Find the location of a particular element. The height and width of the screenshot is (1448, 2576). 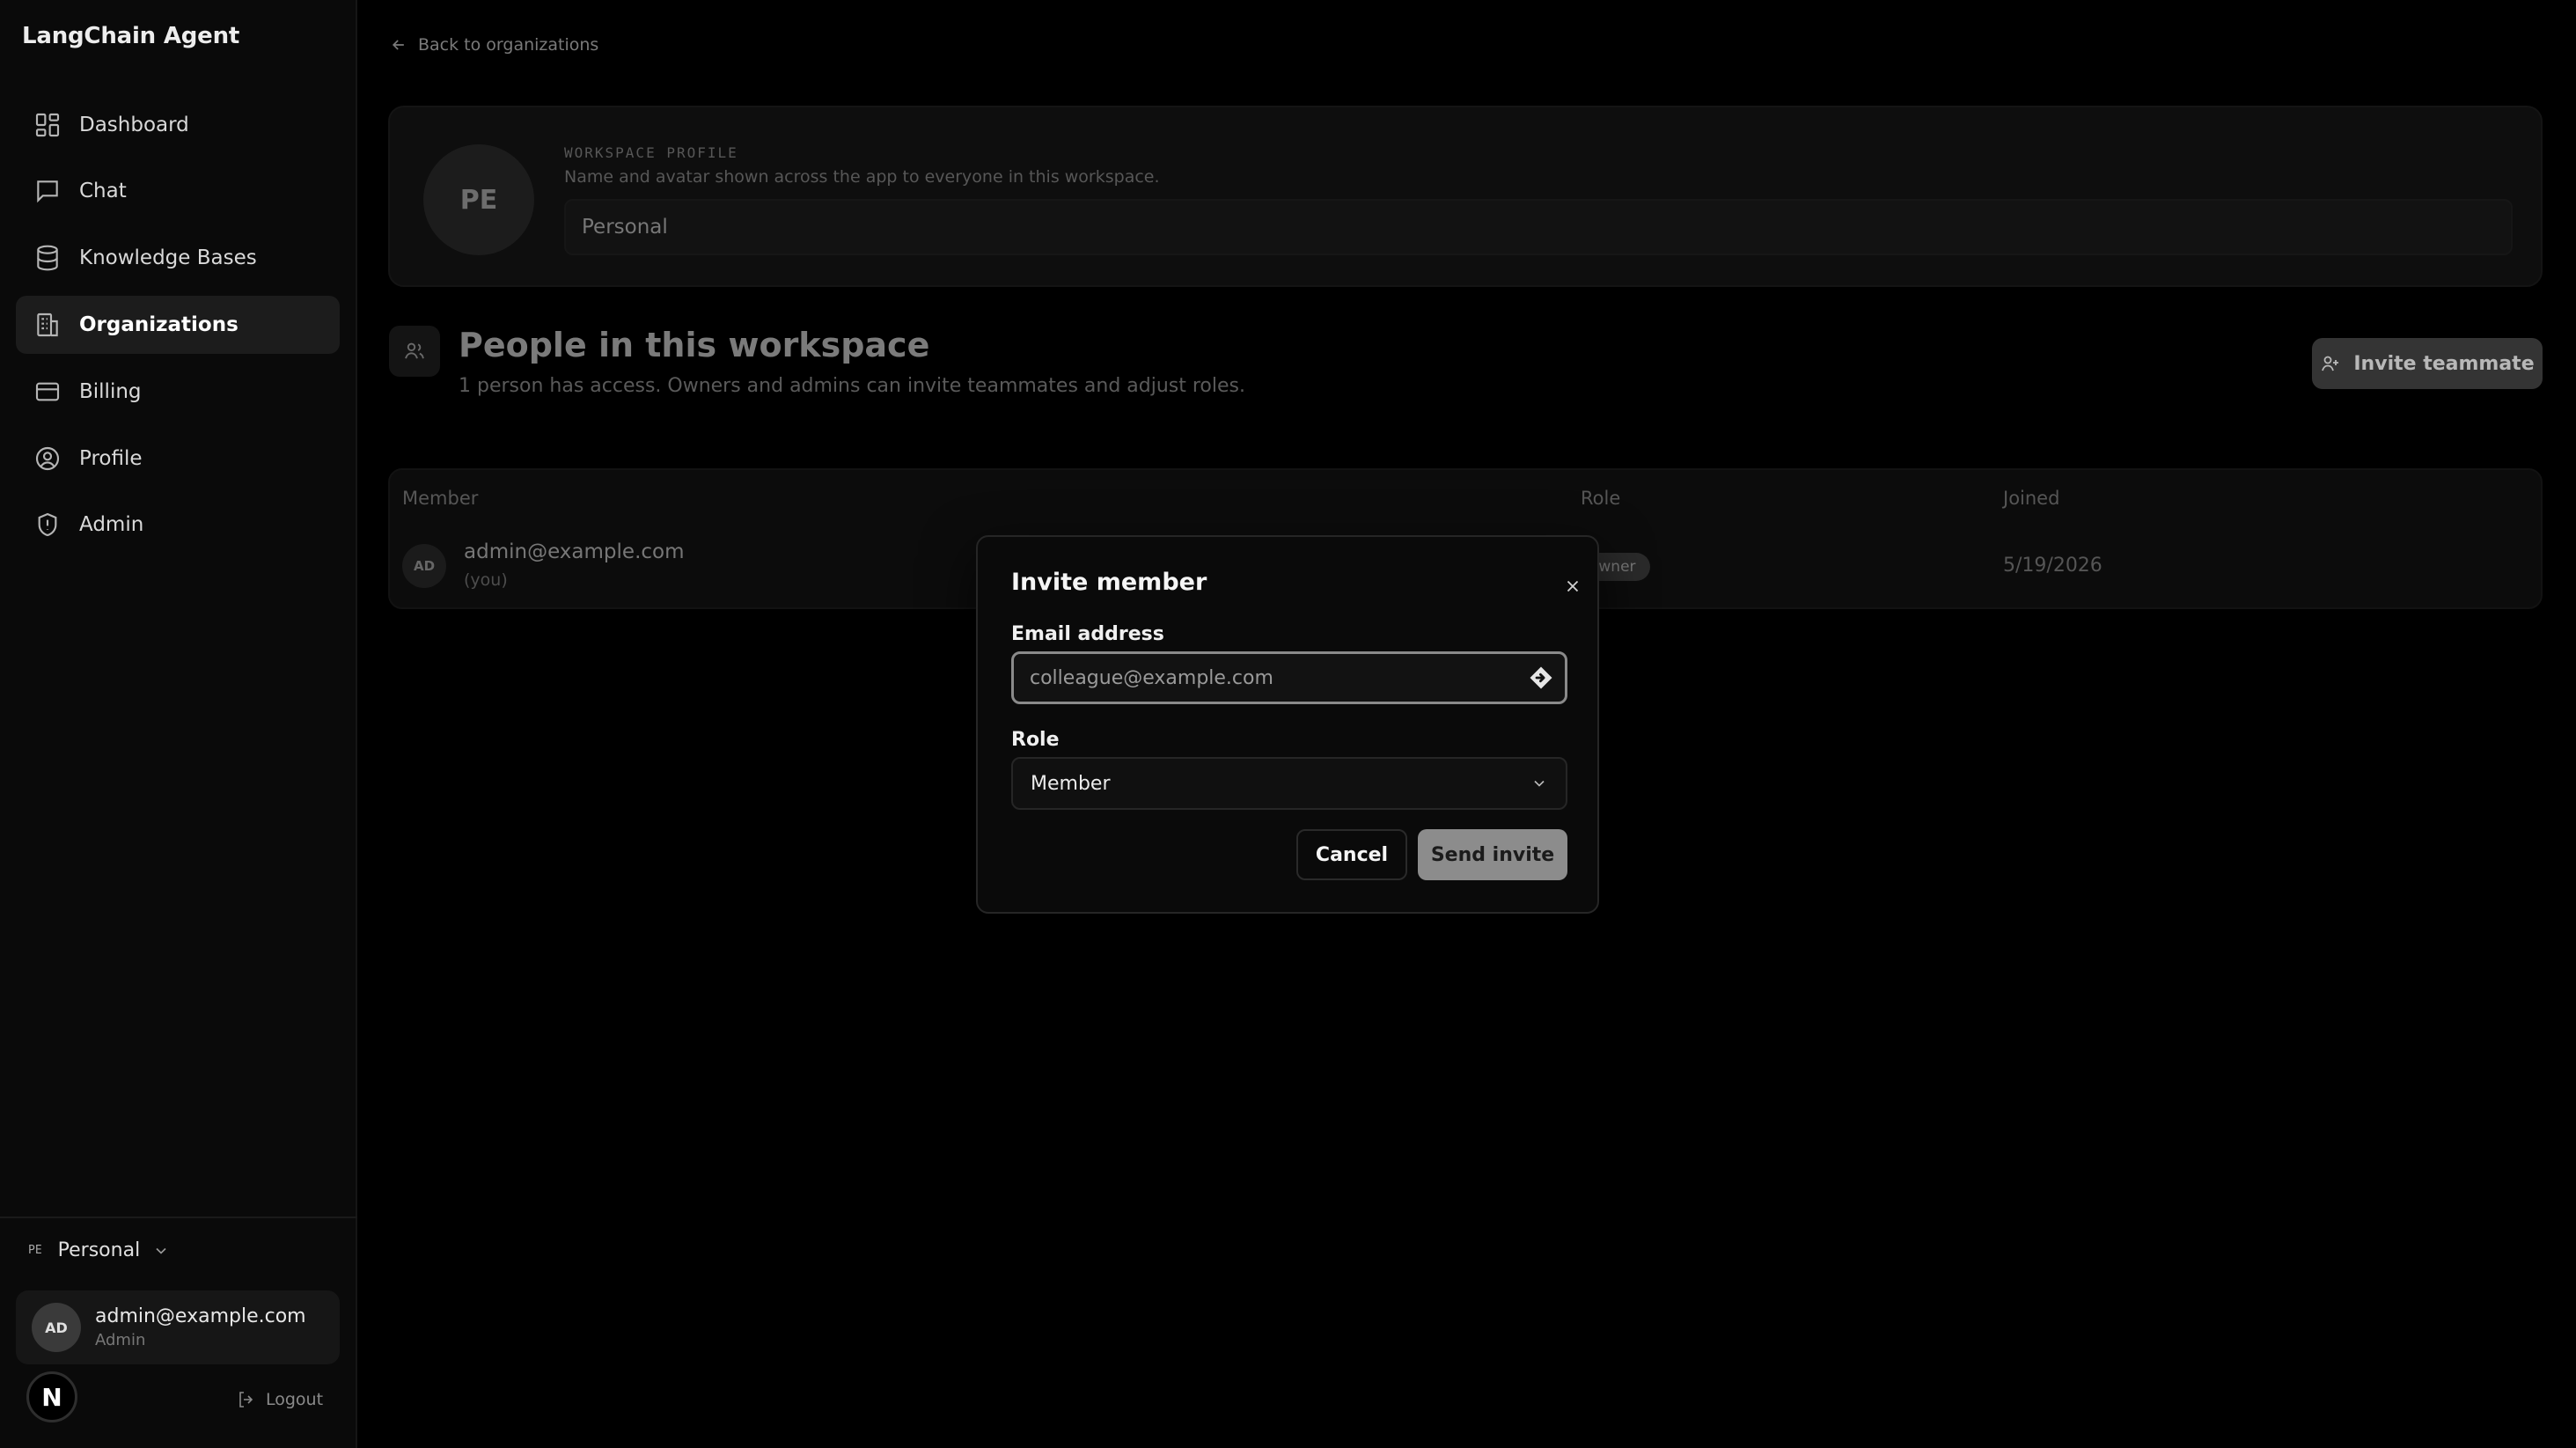

email-field is located at coordinates (1289, 677).